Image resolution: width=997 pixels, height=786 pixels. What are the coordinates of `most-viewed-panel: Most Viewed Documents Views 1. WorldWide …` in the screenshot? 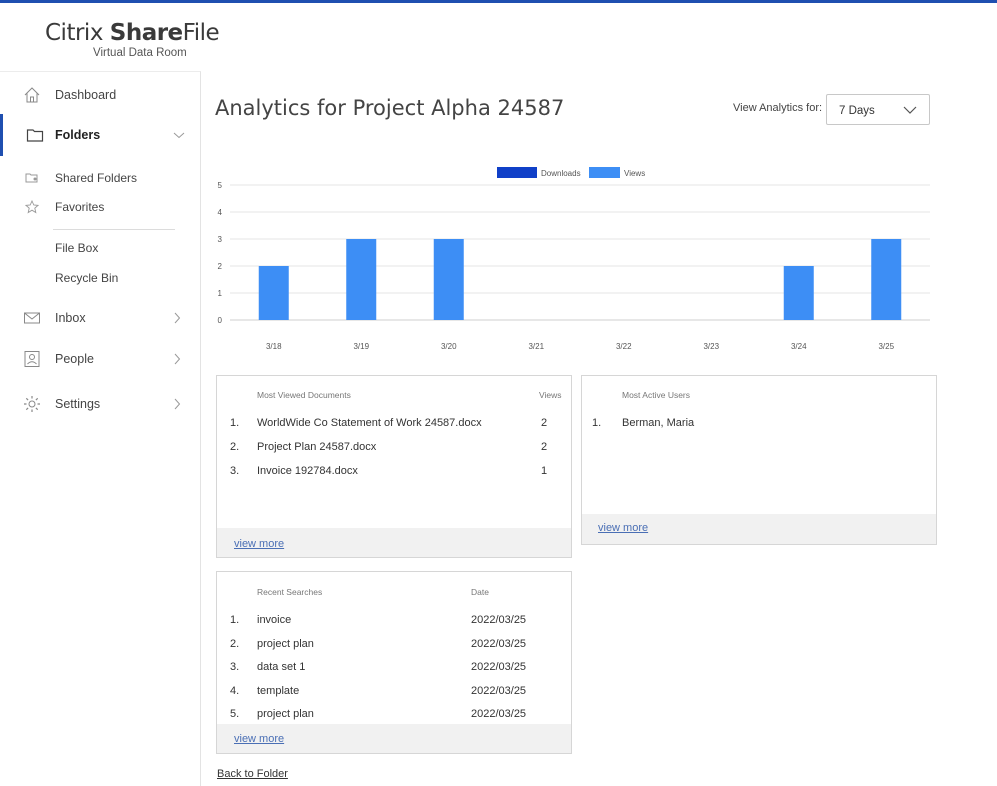 It's located at (394, 466).